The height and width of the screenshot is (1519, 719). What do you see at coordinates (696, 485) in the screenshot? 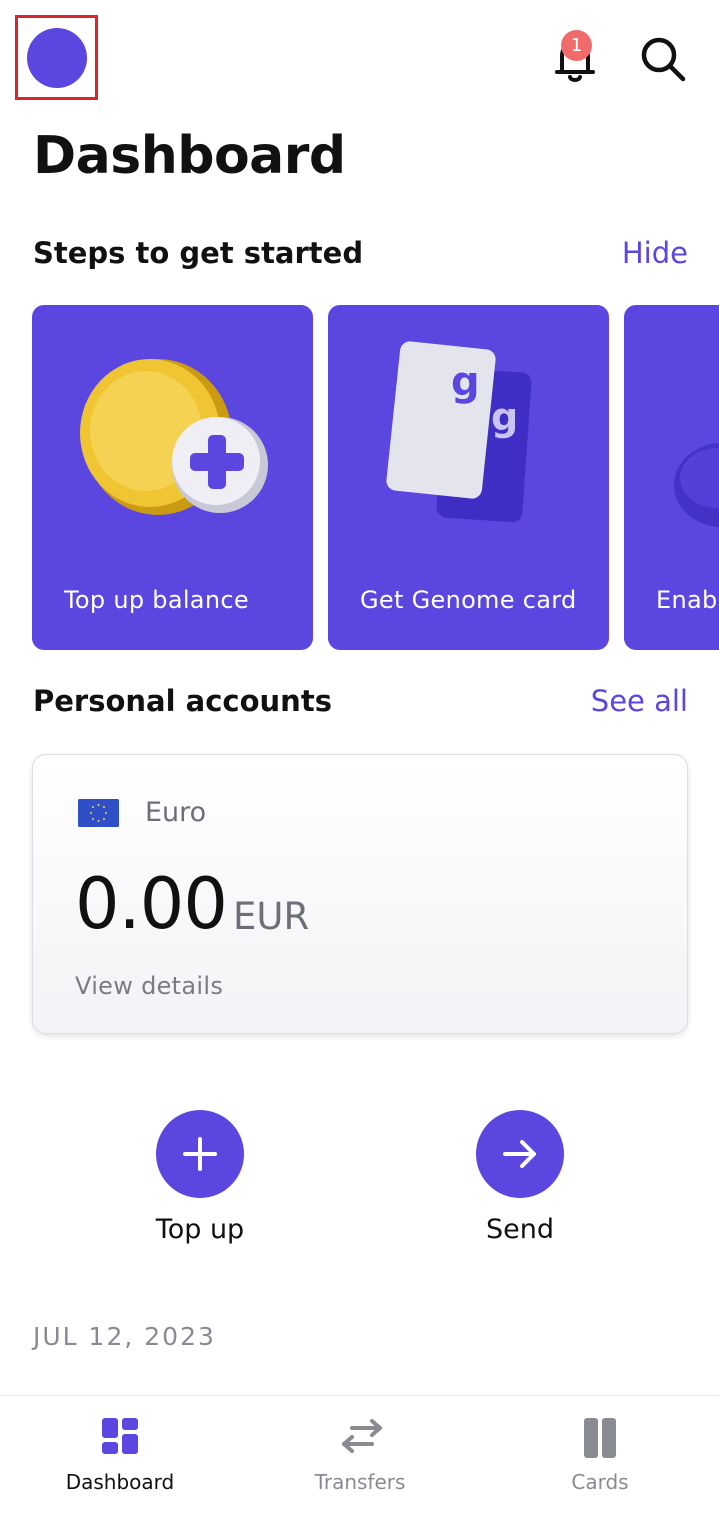
I see `sphere-icon` at bounding box center [696, 485].